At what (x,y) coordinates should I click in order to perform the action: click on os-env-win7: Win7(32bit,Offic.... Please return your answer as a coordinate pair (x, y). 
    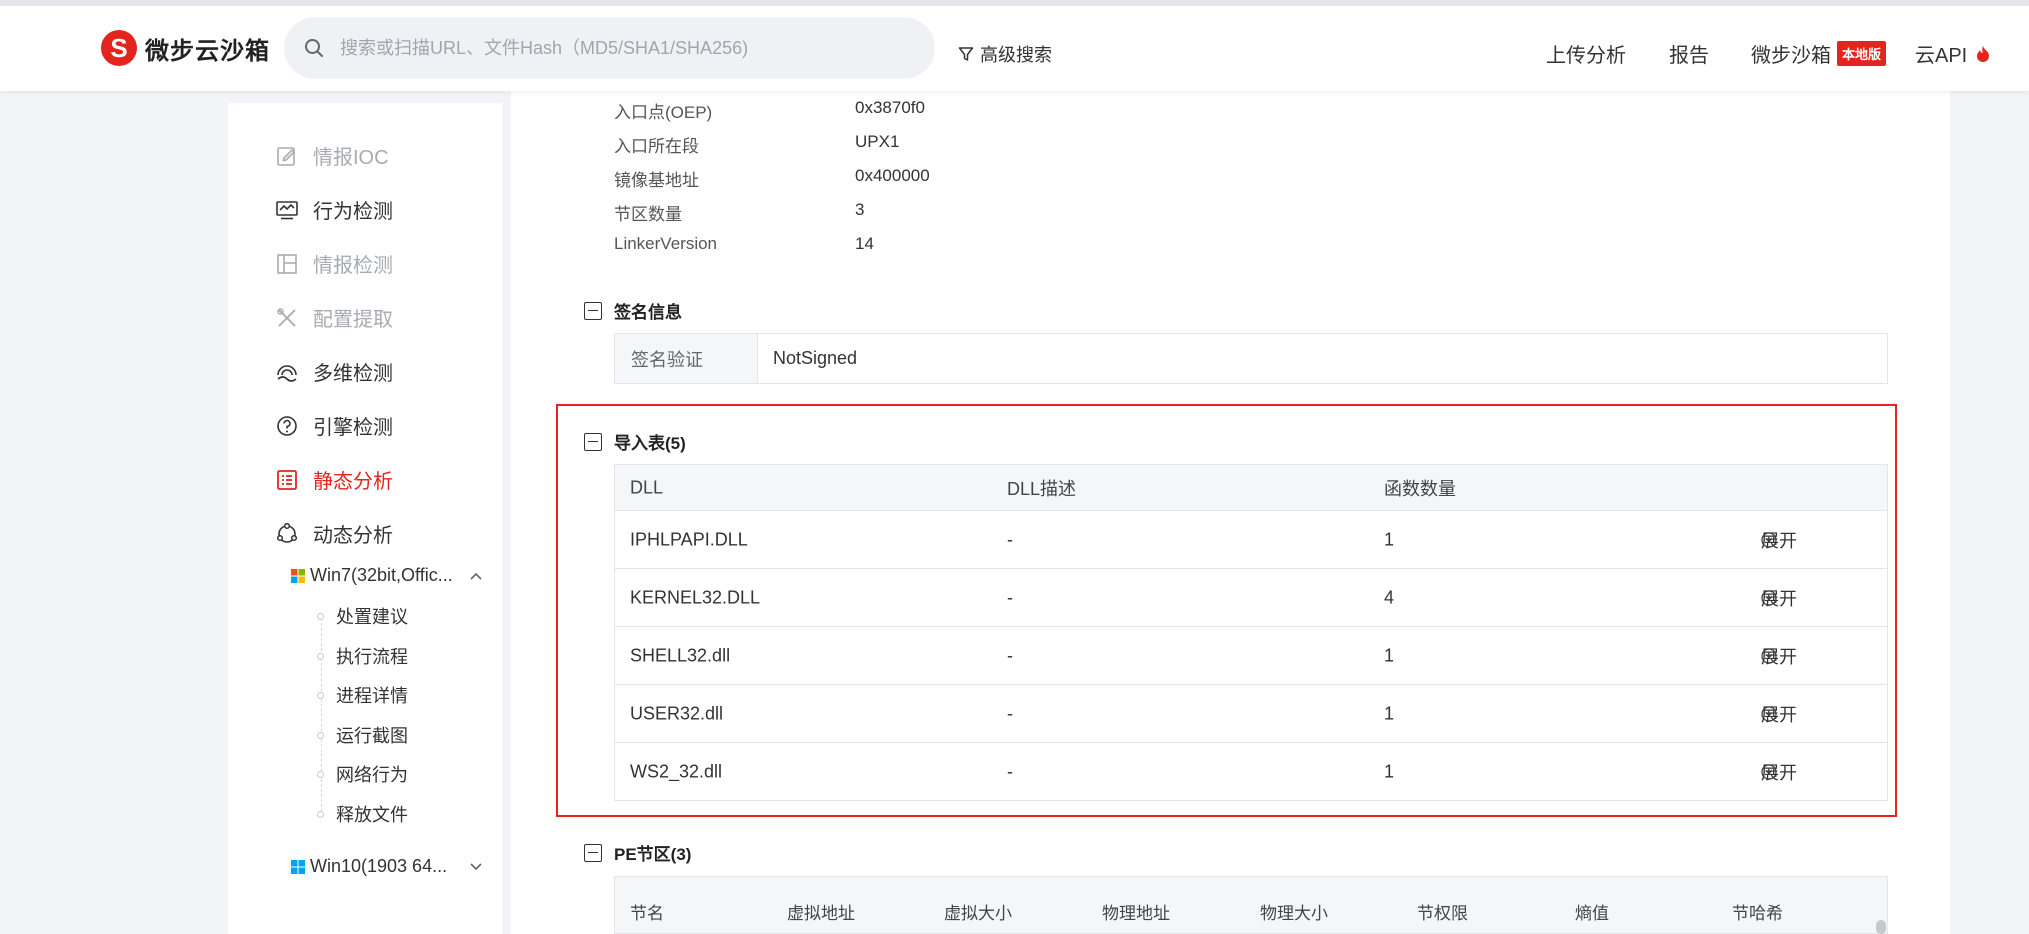
    Looking at the image, I should click on (391, 575).